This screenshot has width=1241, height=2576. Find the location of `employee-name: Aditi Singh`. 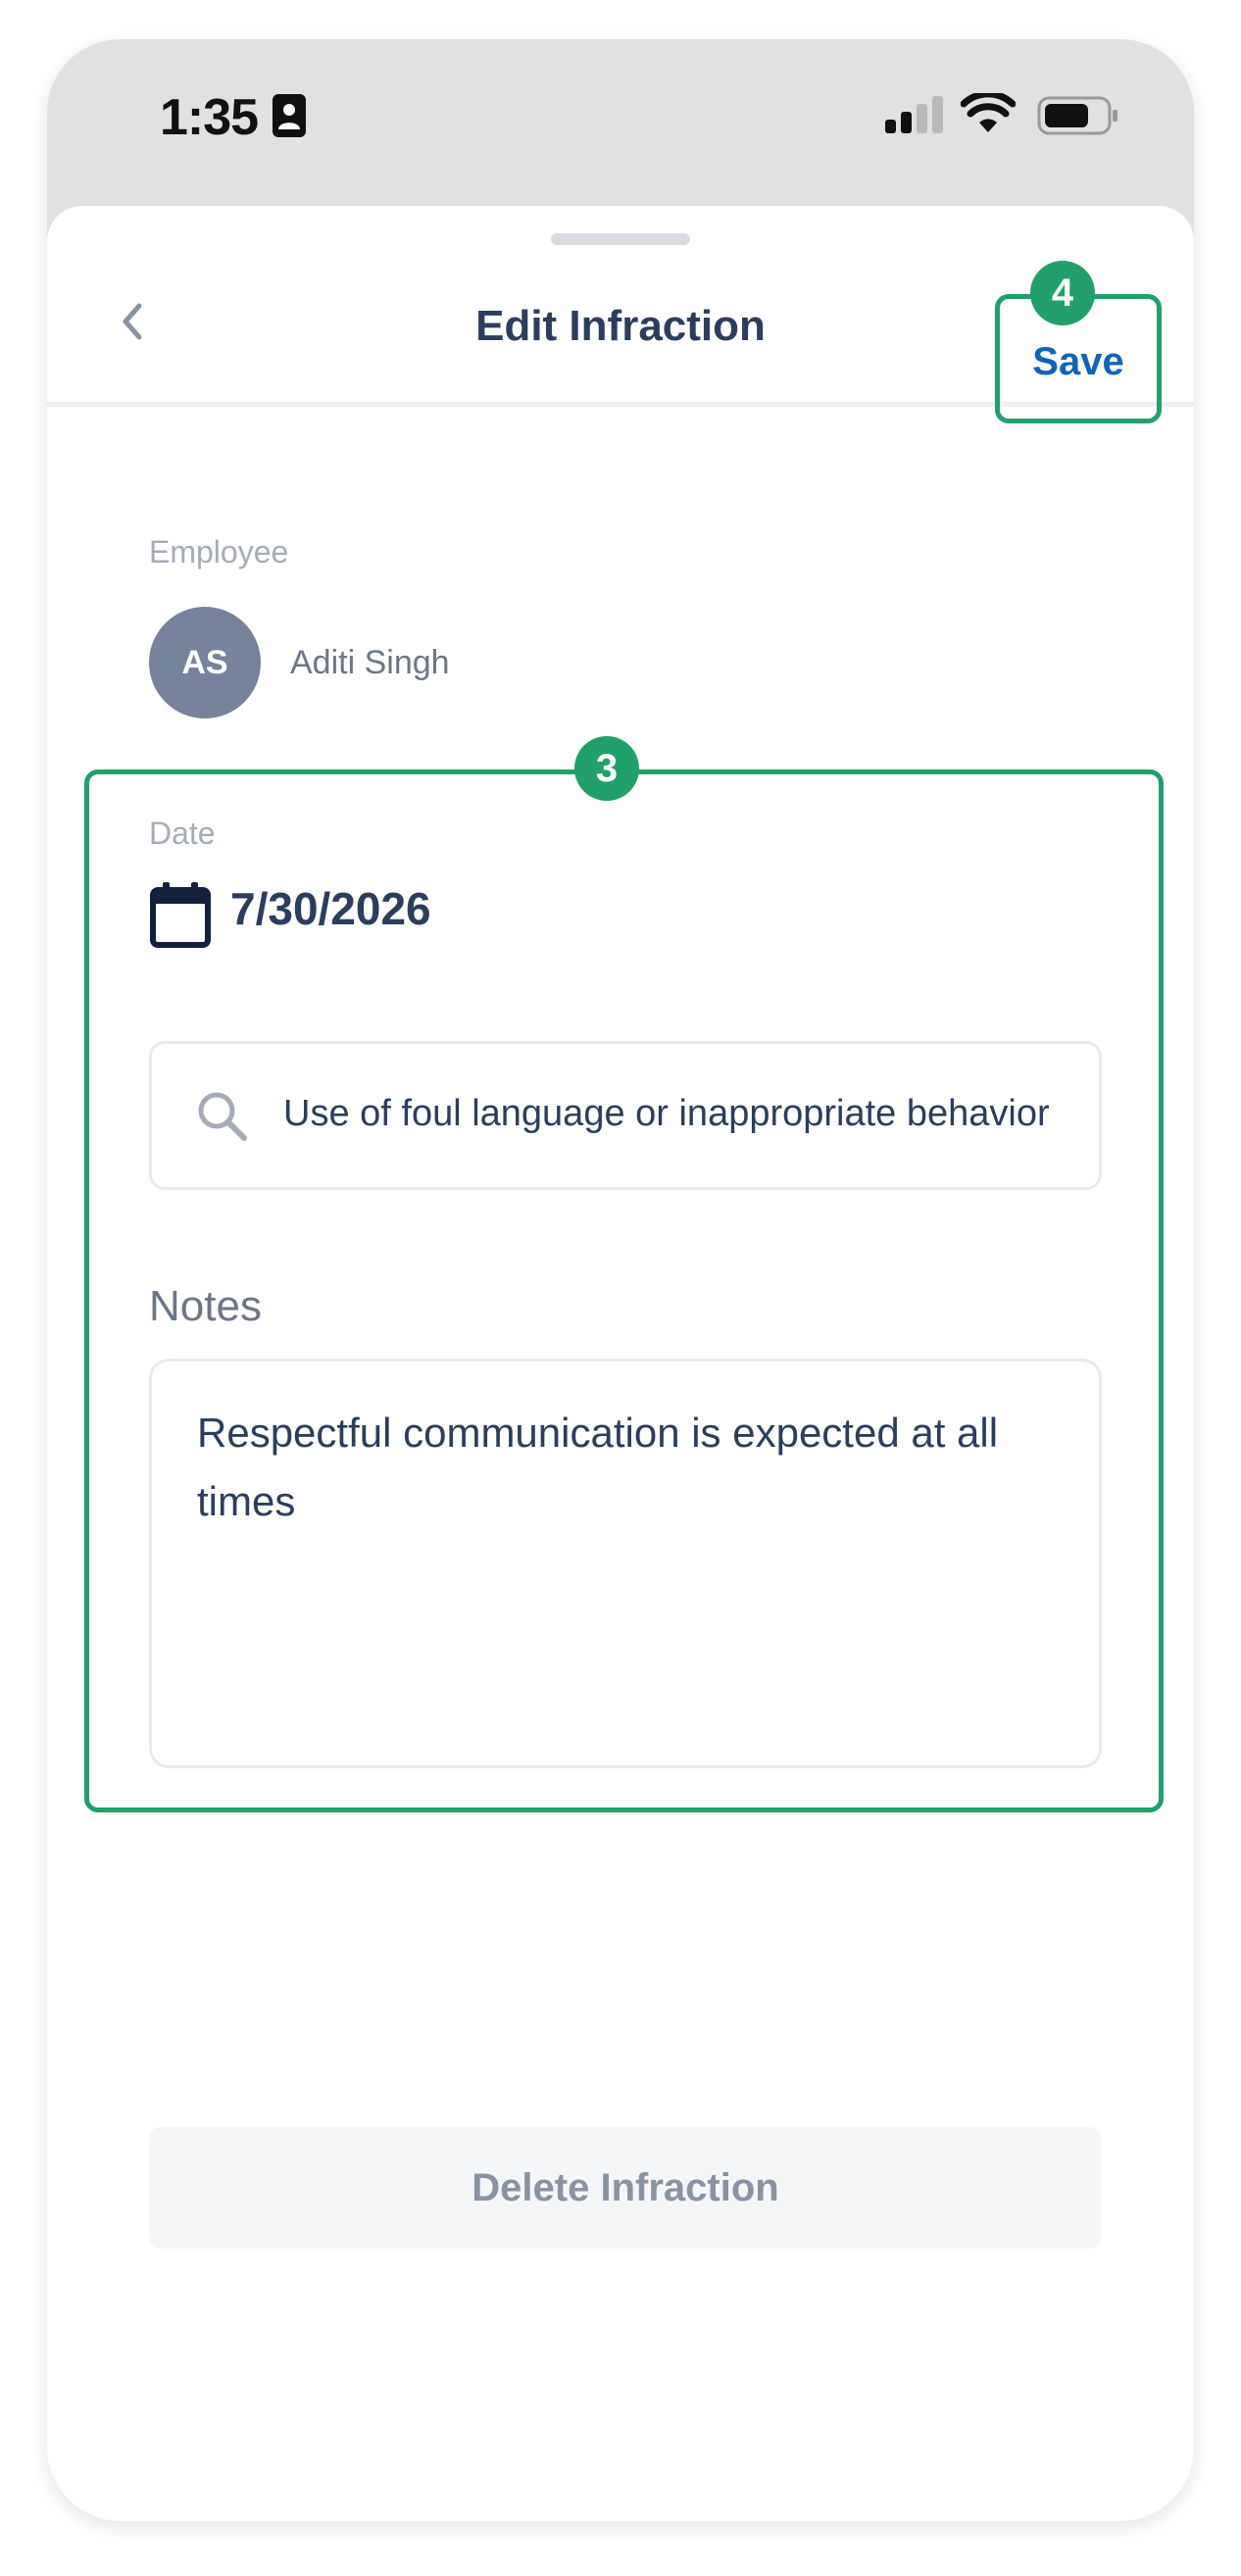

employee-name: Aditi Singh is located at coordinates (370, 662).